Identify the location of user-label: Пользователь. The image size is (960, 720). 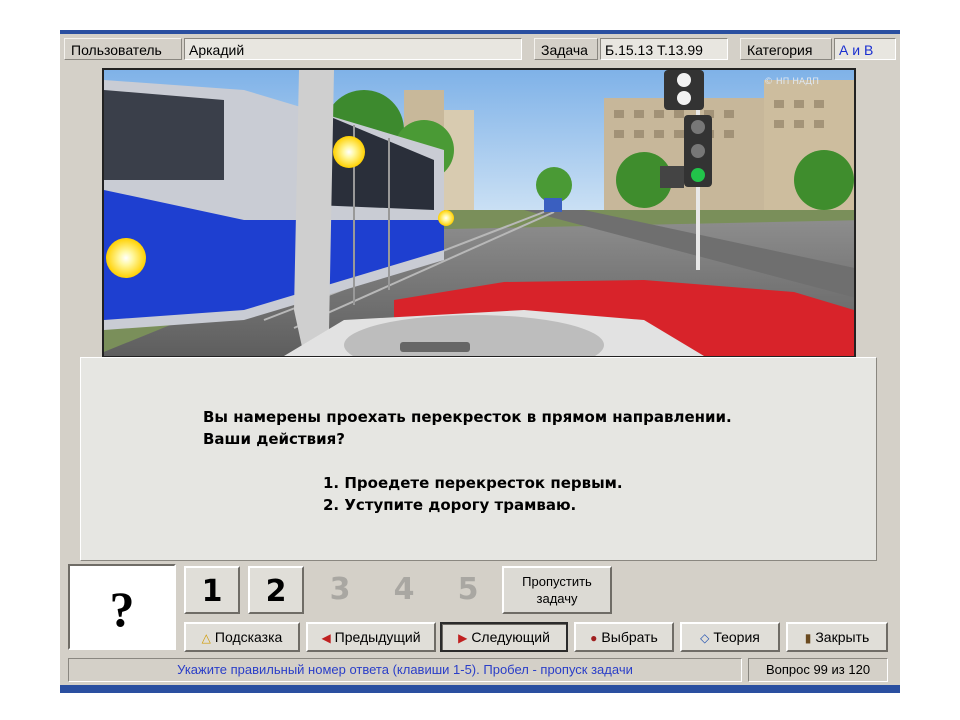
(123, 49).